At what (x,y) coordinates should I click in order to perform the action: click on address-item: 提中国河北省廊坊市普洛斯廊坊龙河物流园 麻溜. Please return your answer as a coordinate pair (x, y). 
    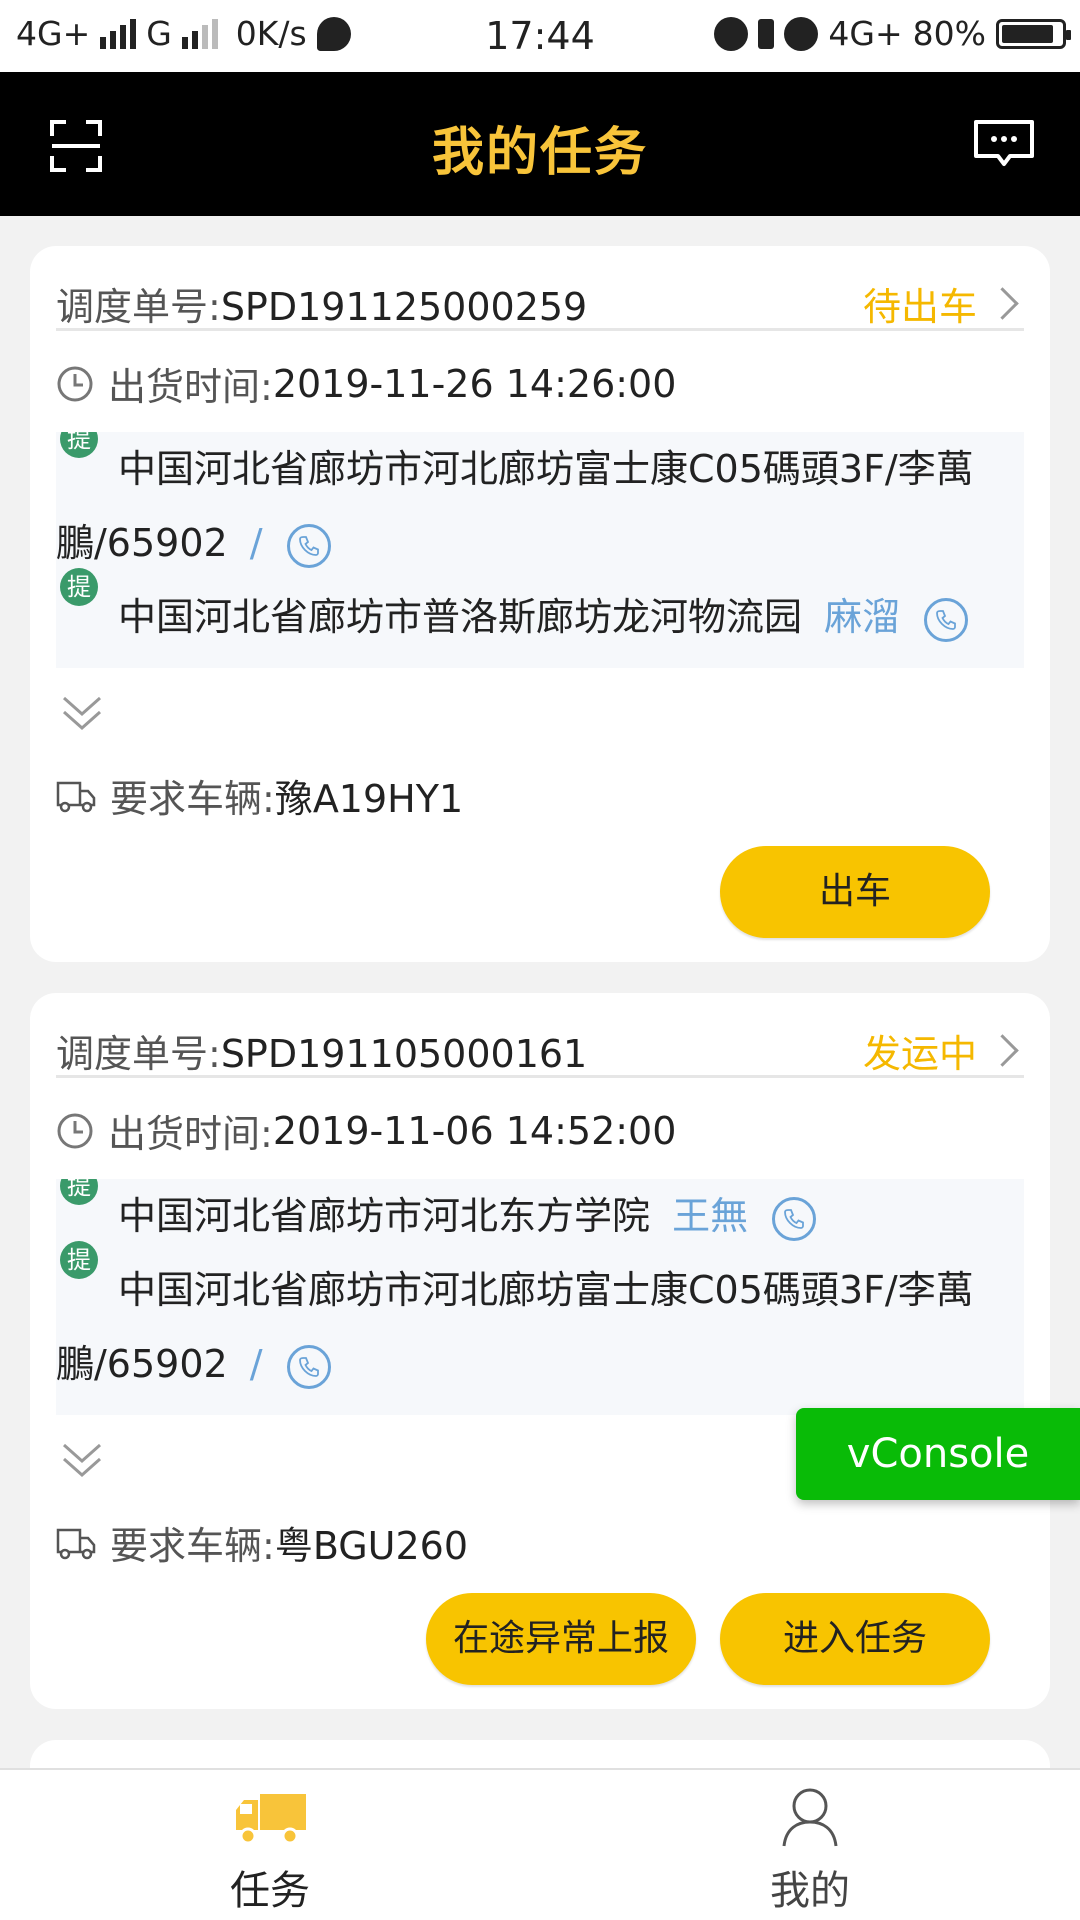
    Looking at the image, I should click on (540, 611).